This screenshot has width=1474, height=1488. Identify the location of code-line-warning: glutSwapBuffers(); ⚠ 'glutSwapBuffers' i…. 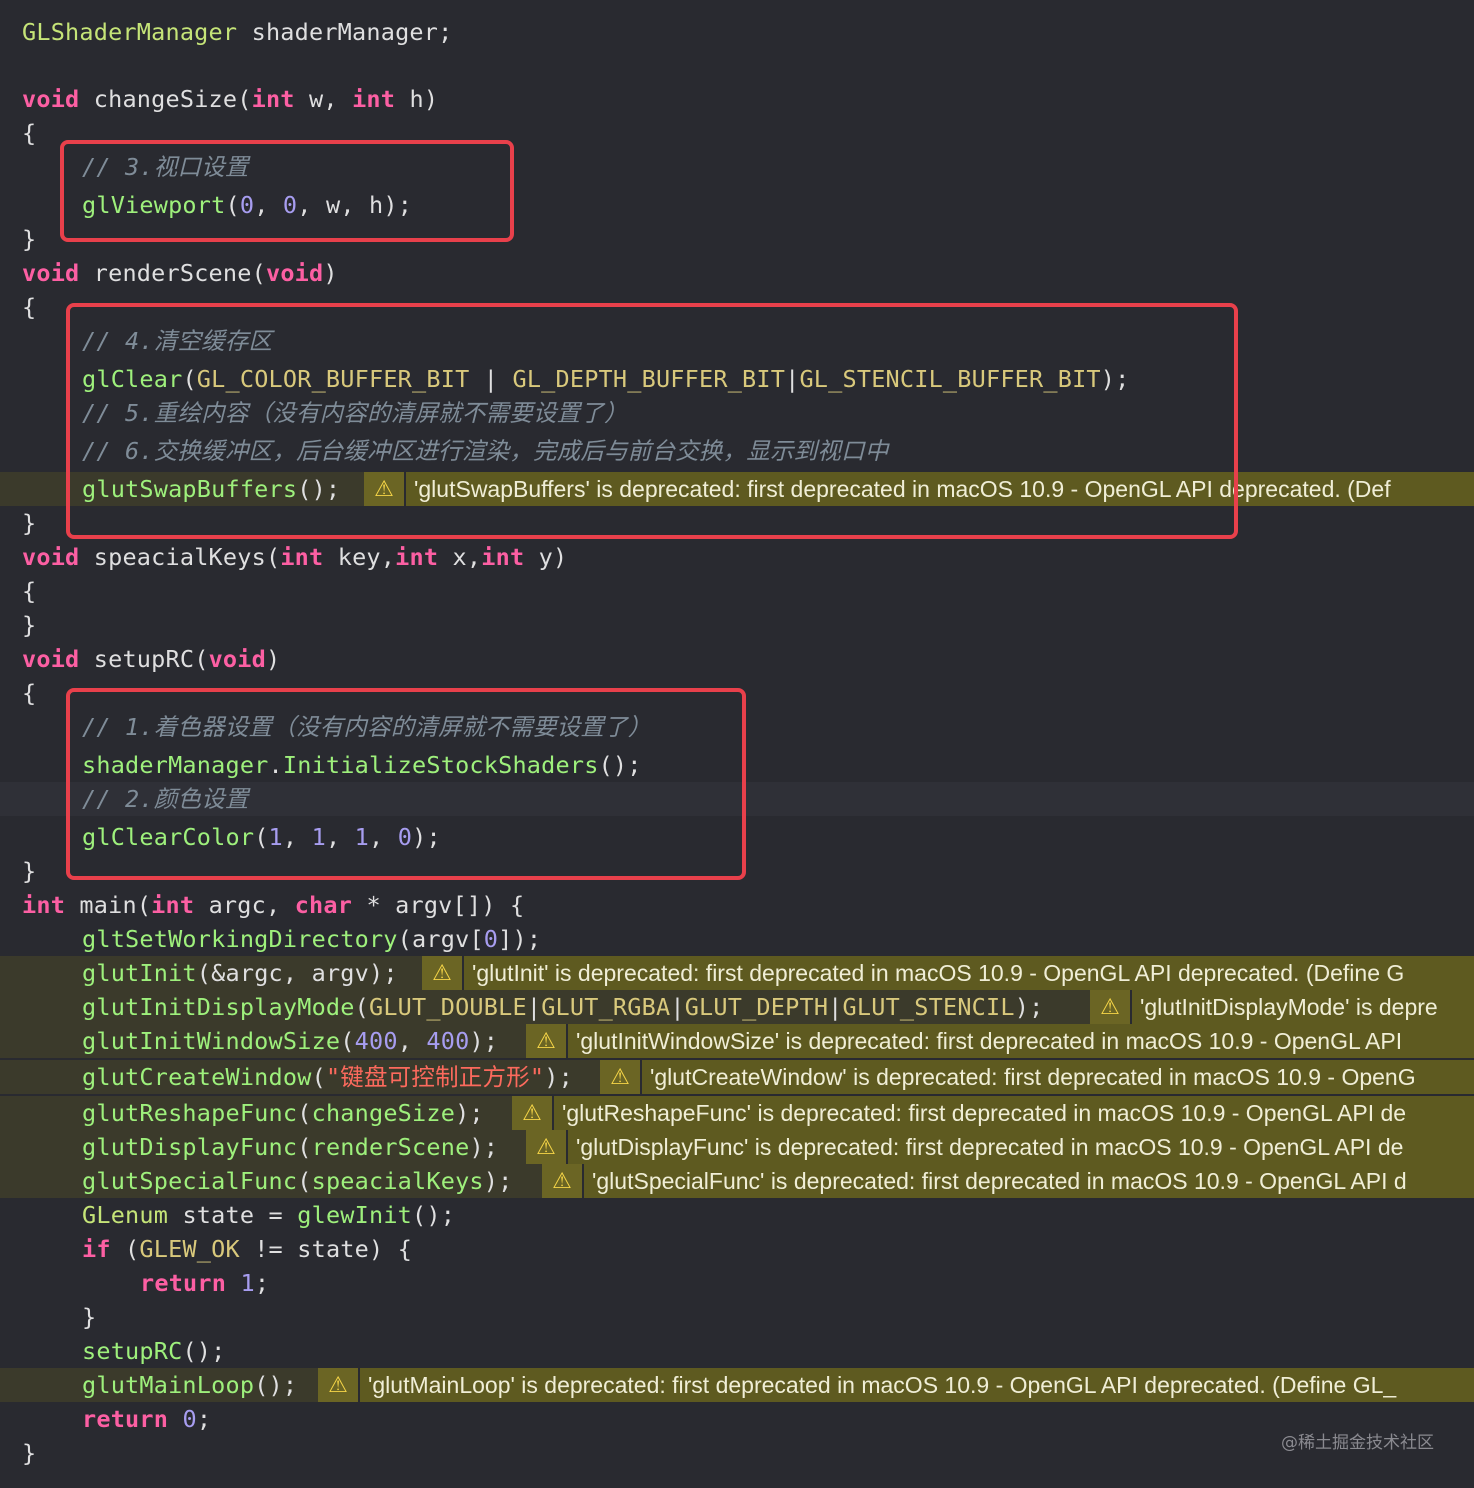
(737, 489).